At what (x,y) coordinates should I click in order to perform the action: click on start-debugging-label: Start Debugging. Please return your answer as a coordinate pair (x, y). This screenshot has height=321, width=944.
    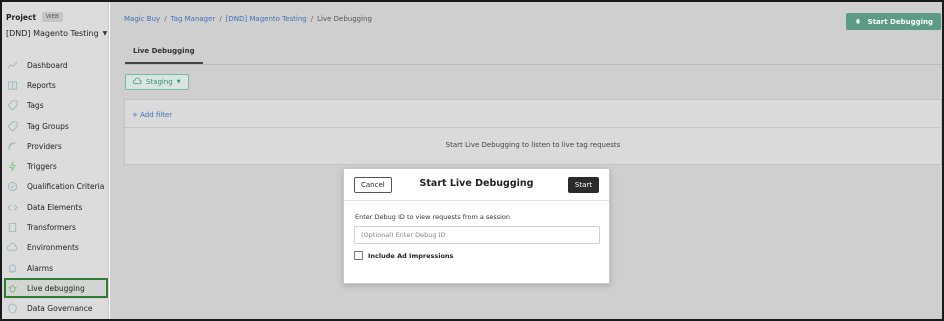
    Looking at the image, I should click on (900, 21).